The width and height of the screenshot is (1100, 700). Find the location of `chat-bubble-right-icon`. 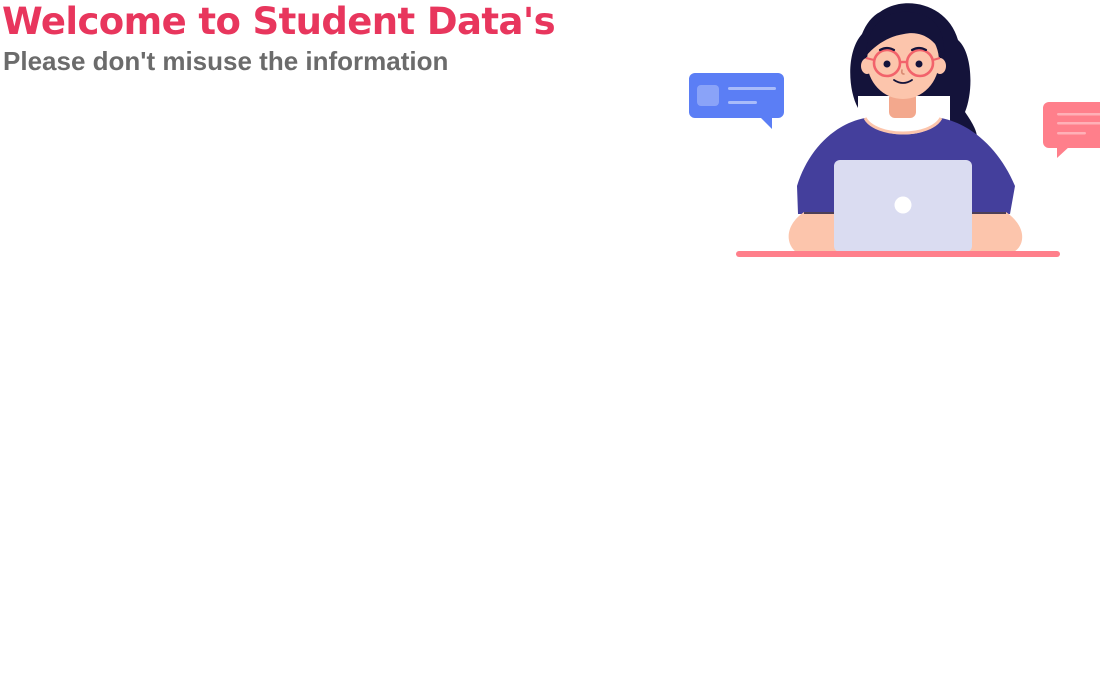

chat-bubble-right-icon is located at coordinates (1071, 130).